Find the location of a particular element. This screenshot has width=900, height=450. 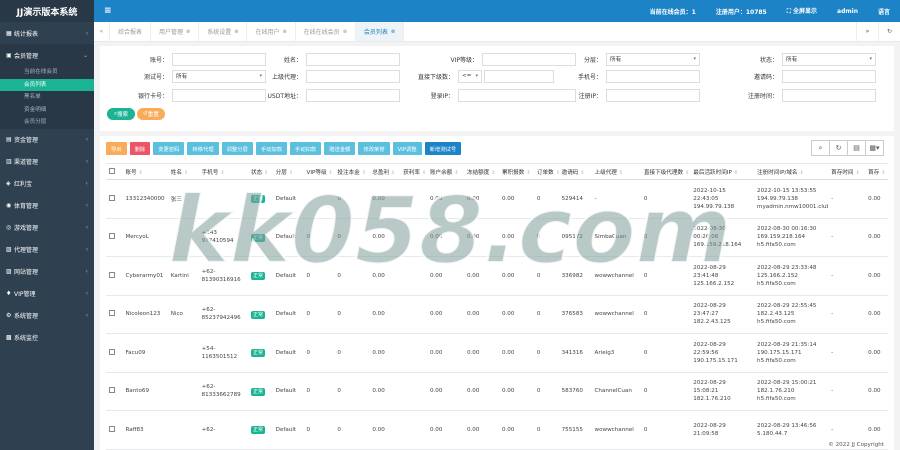

column-header: 状态 ⇕ is located at coordinates (260, 171).